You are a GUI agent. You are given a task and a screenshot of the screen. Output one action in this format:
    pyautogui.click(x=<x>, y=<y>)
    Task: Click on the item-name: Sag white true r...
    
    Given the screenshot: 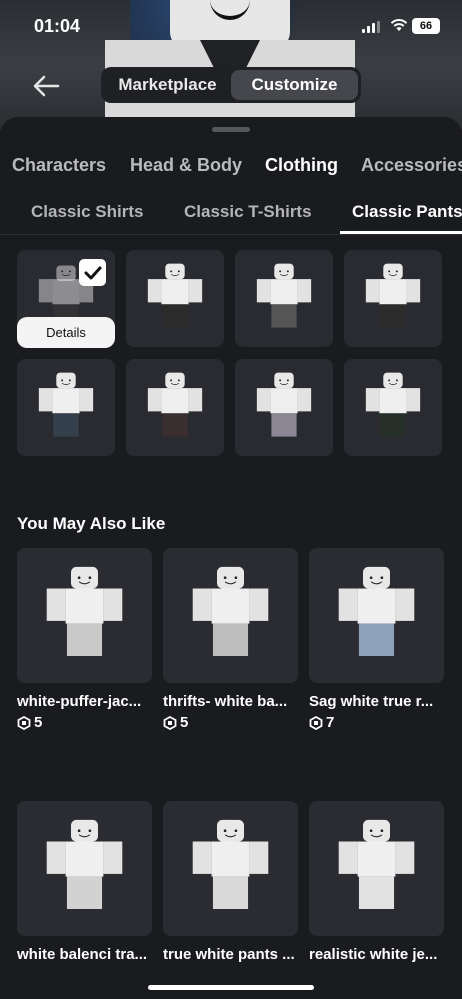 What is the action you would take?
    pyautogui.click(x=371, y=701)
    